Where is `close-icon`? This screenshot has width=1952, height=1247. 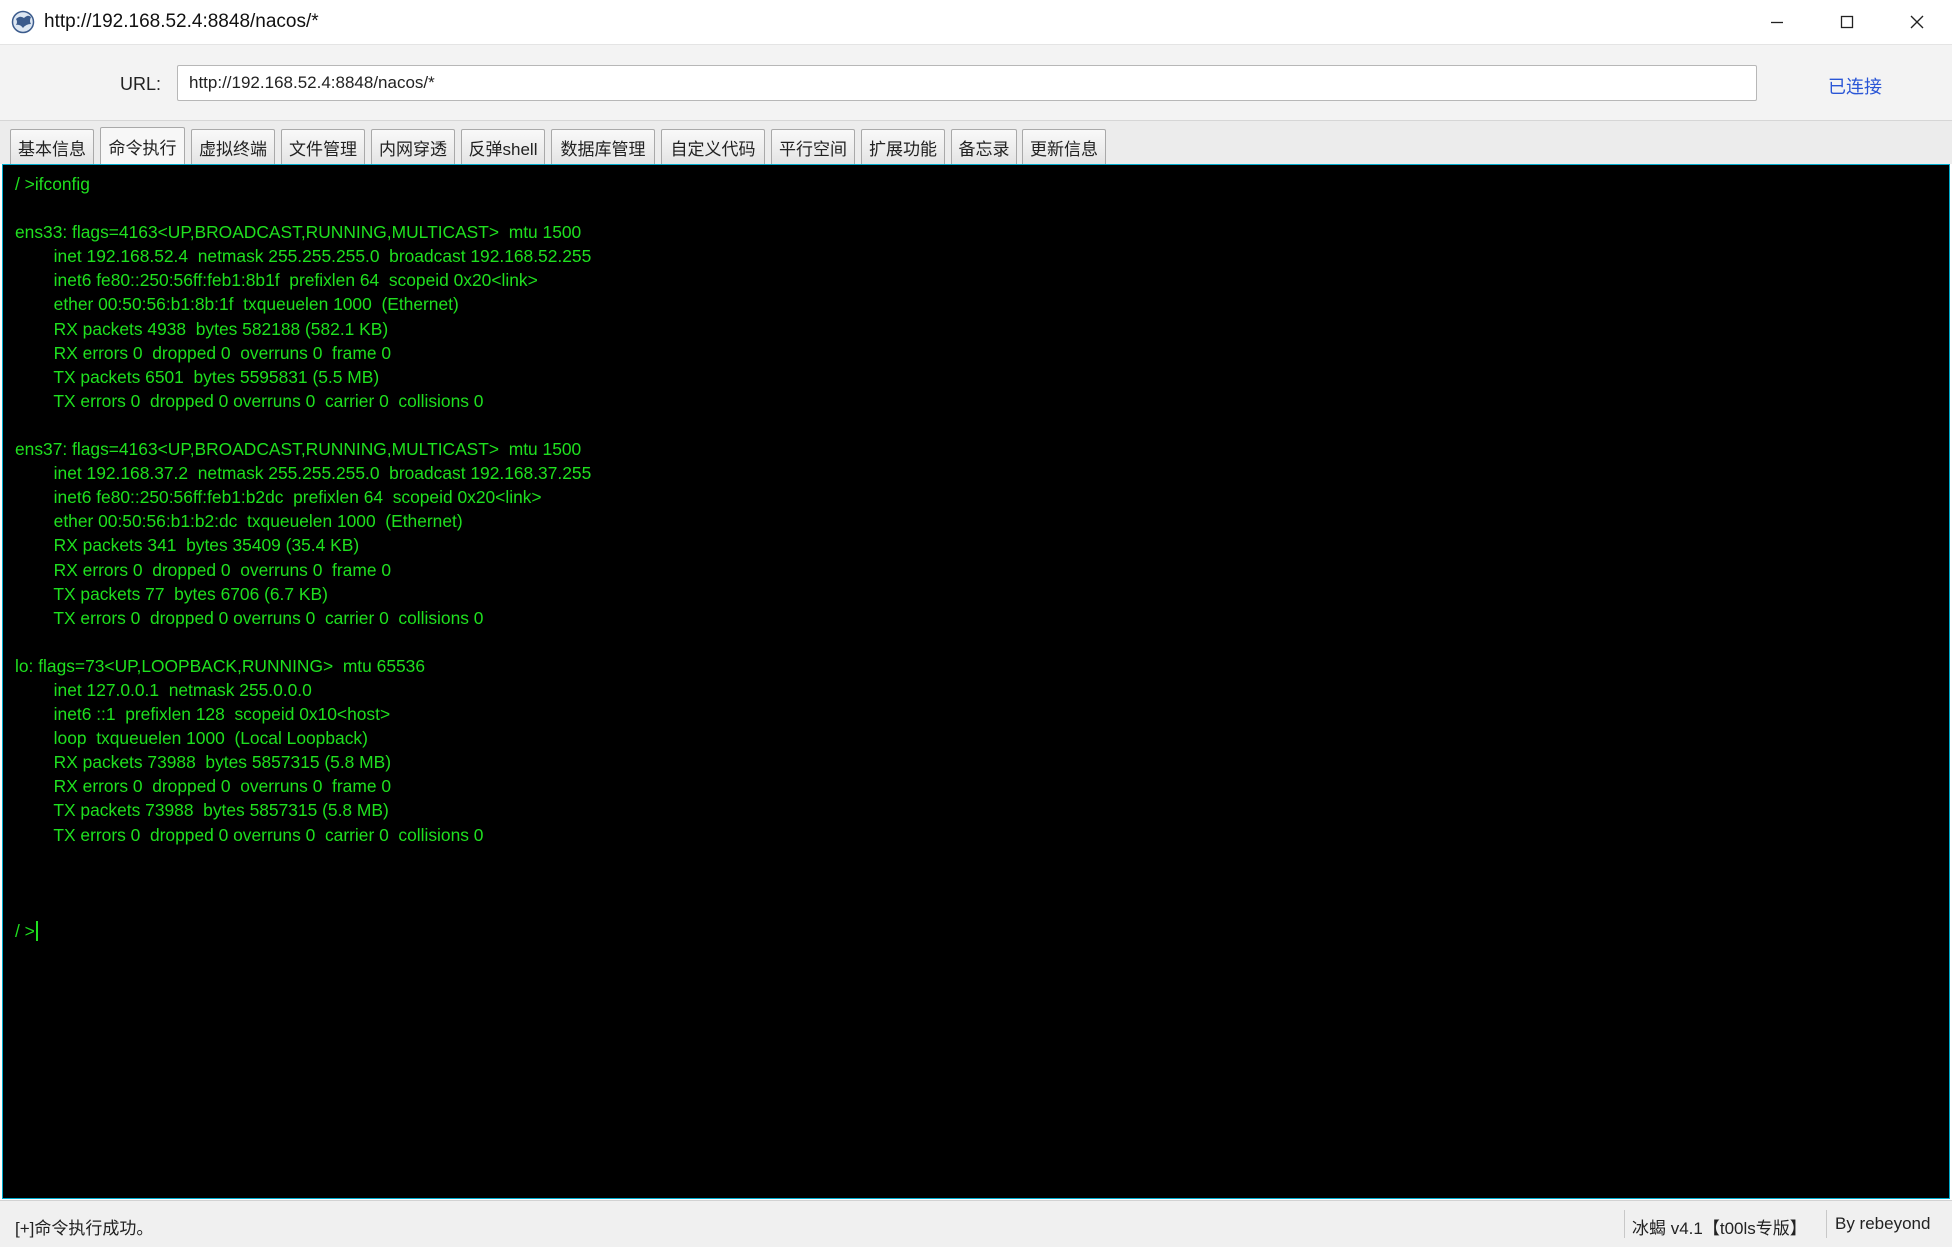
close-icon is located at coordinates (1917, 22).